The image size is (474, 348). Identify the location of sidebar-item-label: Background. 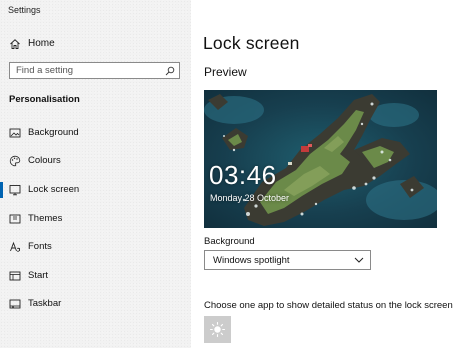
(53, 132).